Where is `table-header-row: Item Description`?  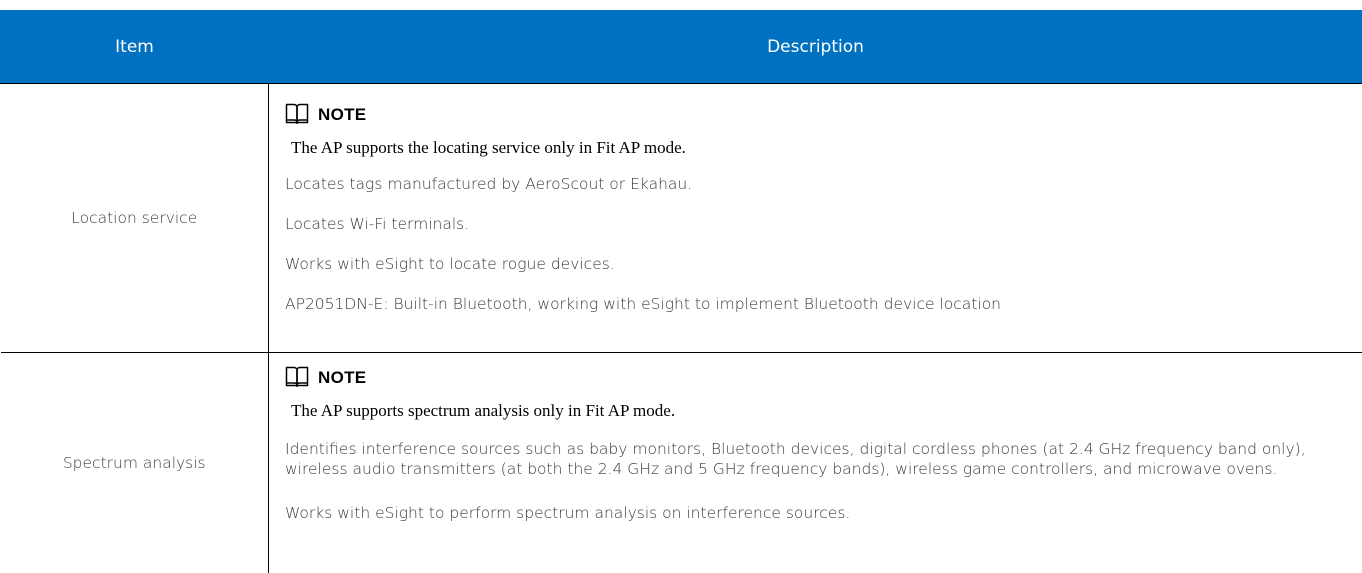
table-header-row: Item Description is located at coordinates (681, 47).